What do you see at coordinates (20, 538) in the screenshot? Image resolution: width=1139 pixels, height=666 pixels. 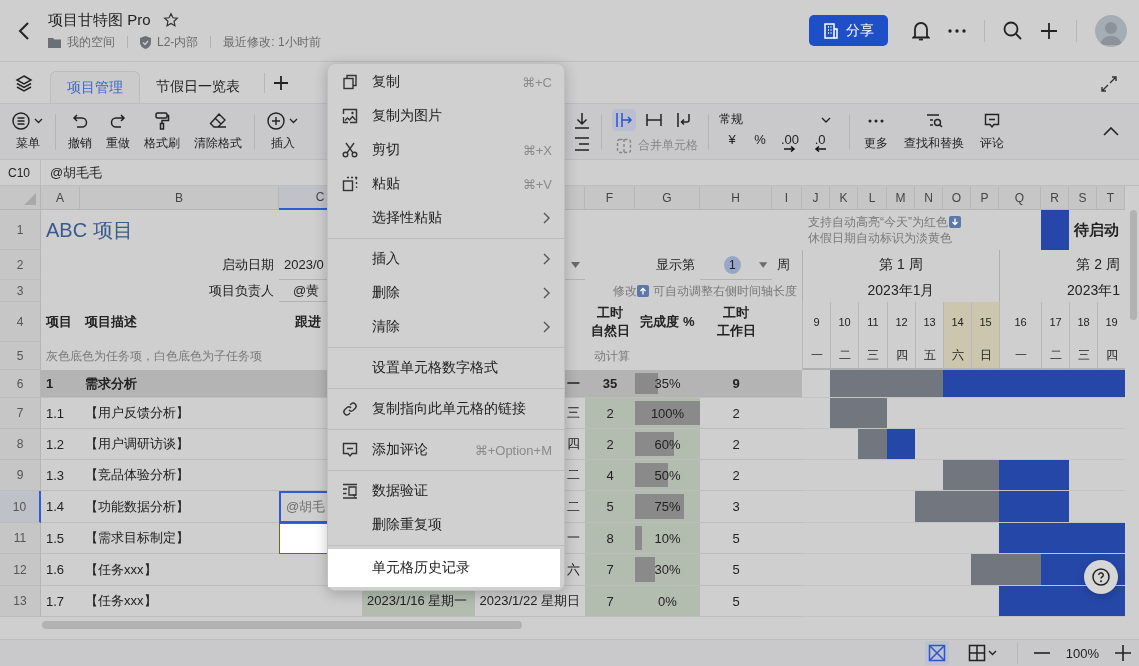 I see `row-header: 11` at bounding box center [20, 538].